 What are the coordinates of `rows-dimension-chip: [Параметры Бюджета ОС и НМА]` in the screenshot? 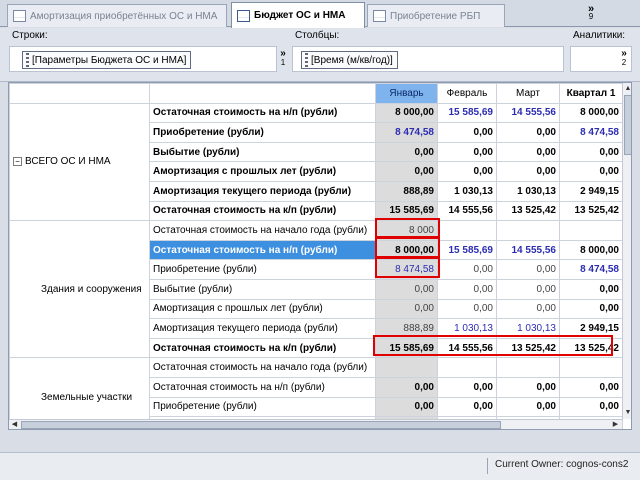 It's located at (107, 60).